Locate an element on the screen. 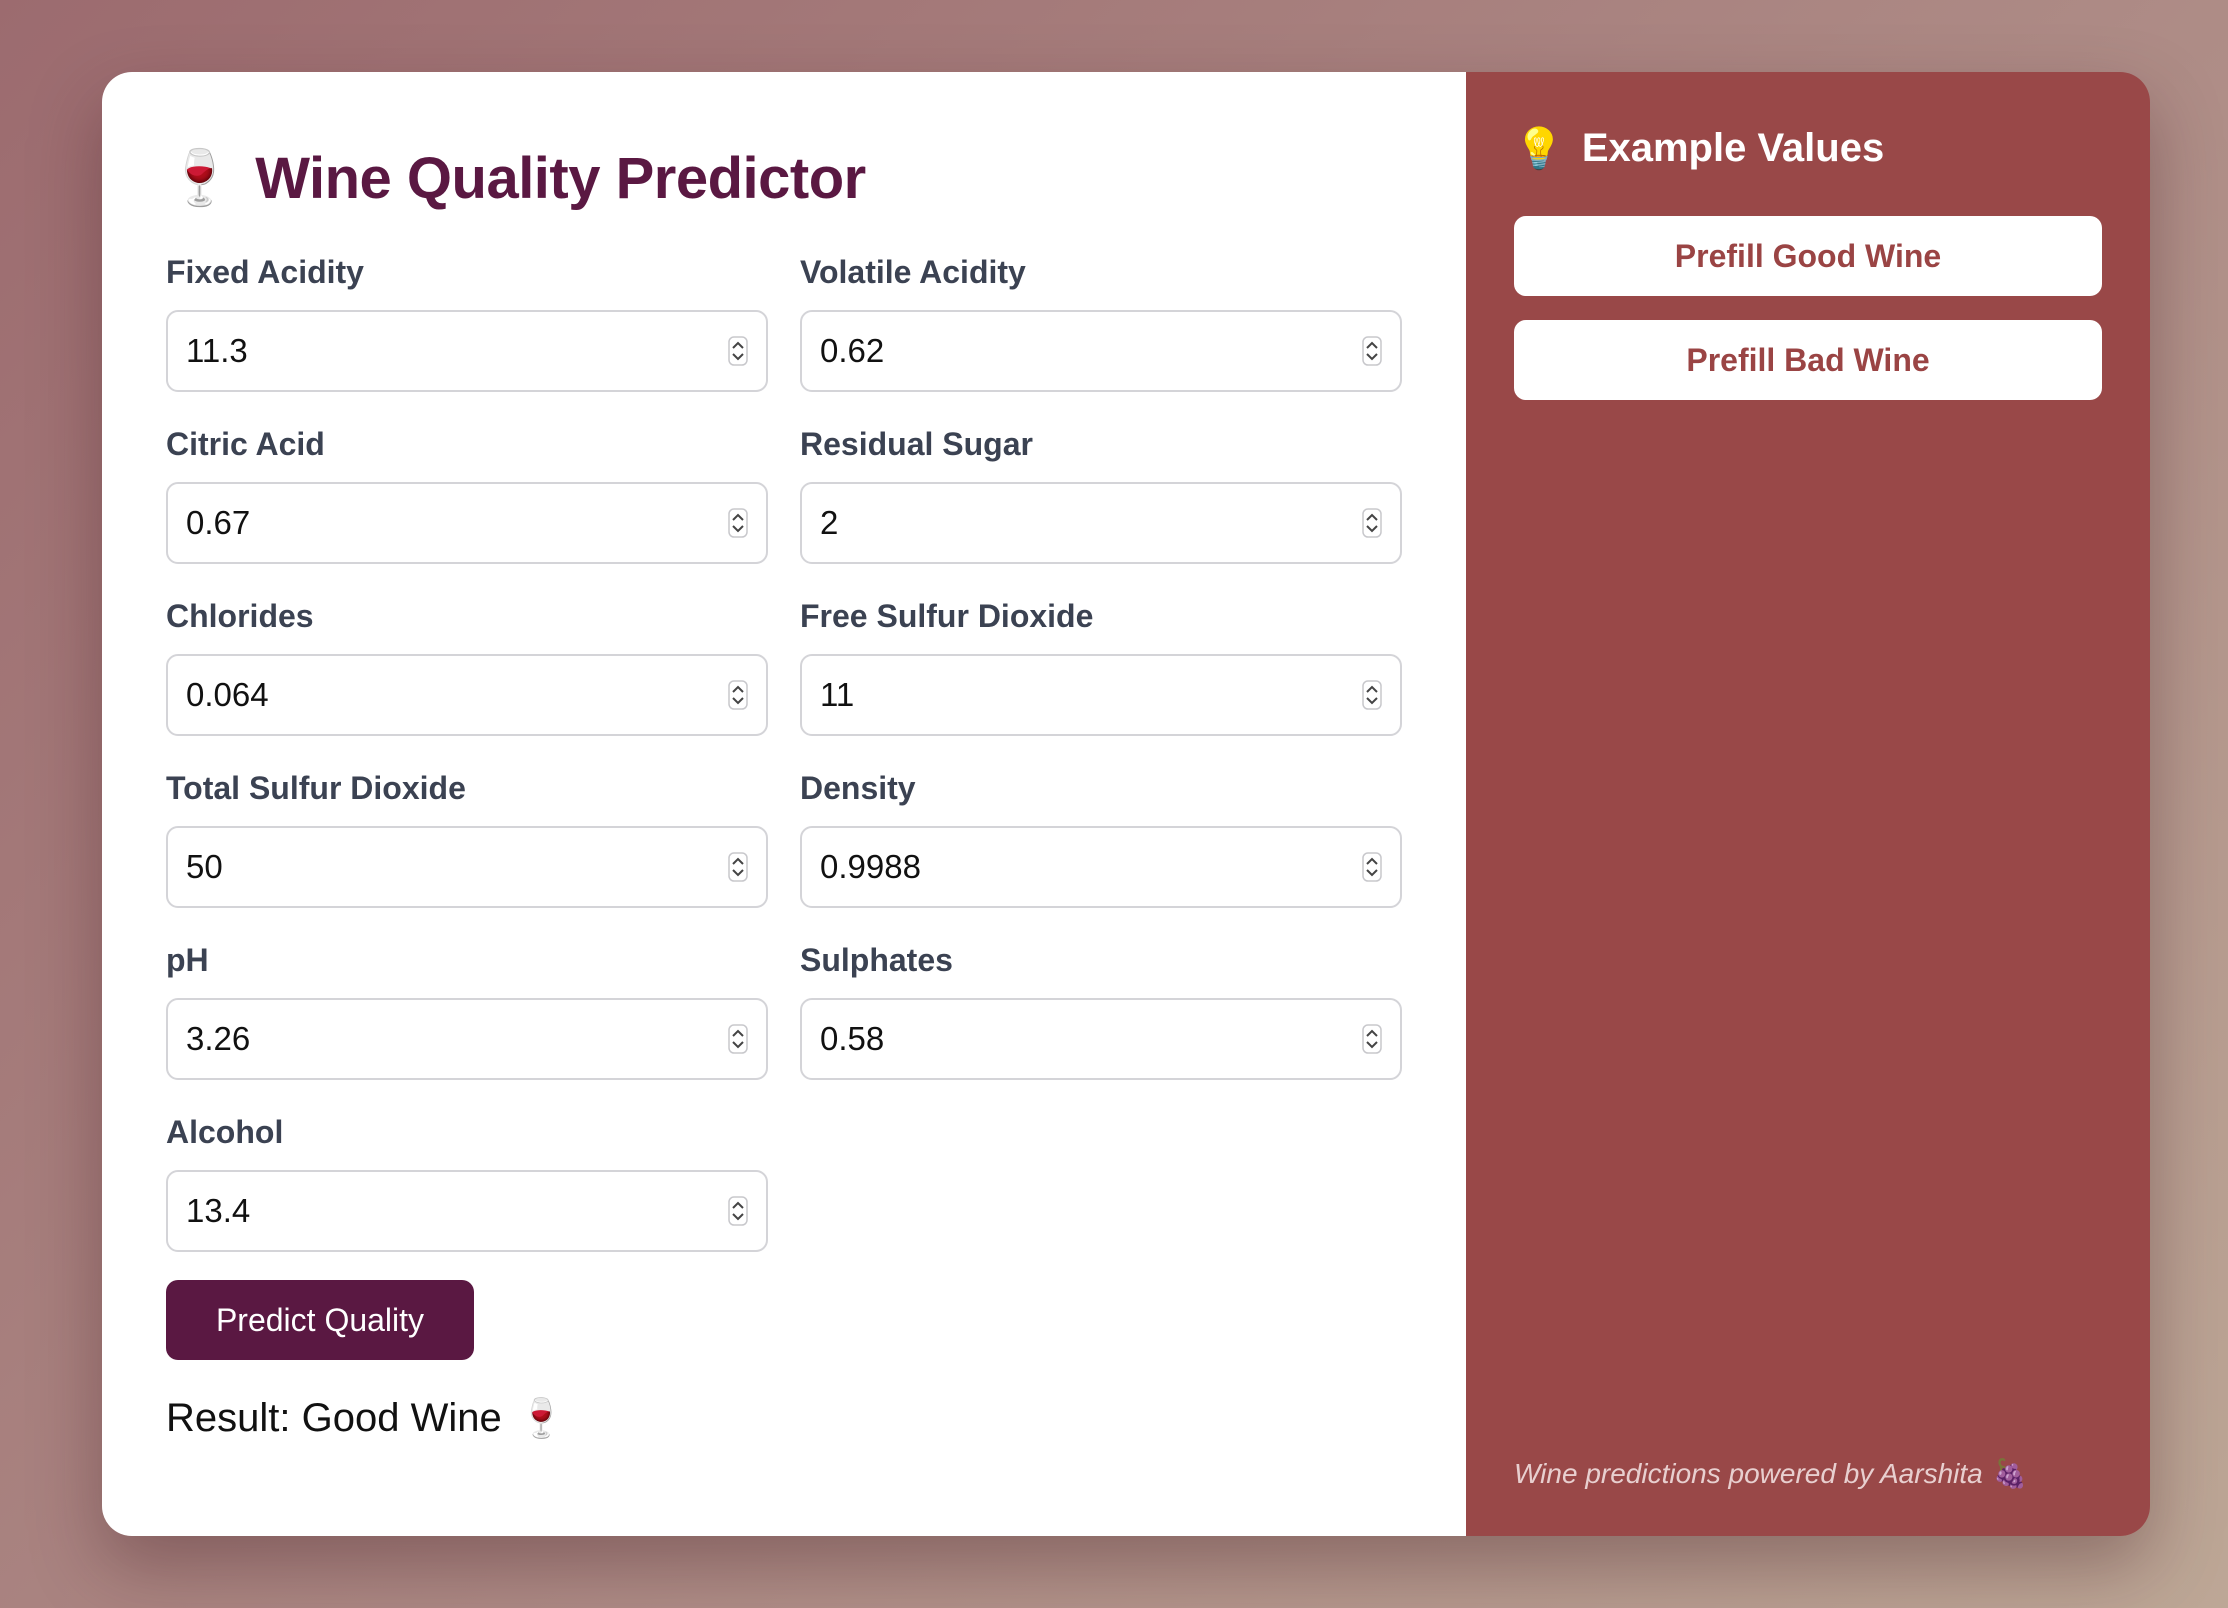 The image size is (2228, 1608). field-residual-sugar: Residual Sugar 2 is located at coordinates (1101, 508).